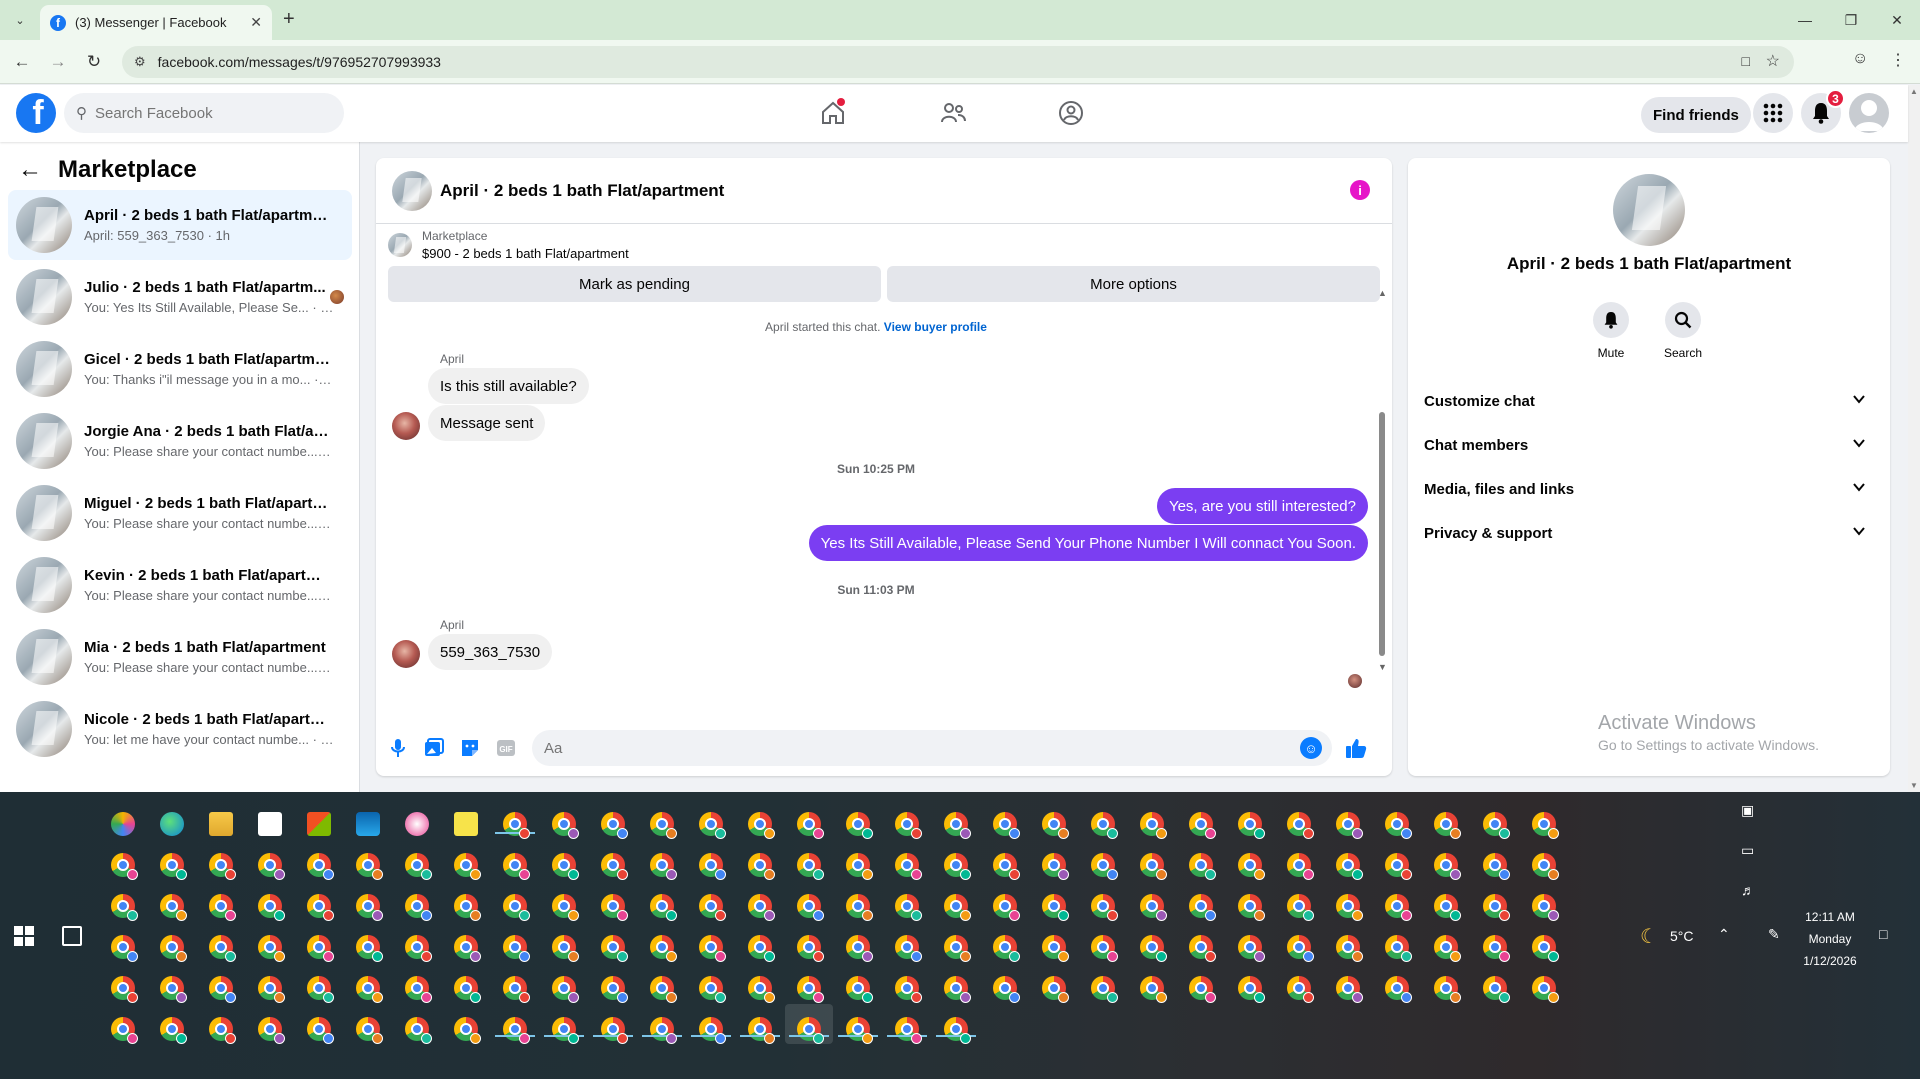 The width and height of the screenshot is (1920, 1079). What do you see at coordinates (1611, 320) in the screenshot?
I see `mute-bell-icon` at bounding box center [1611, 320].